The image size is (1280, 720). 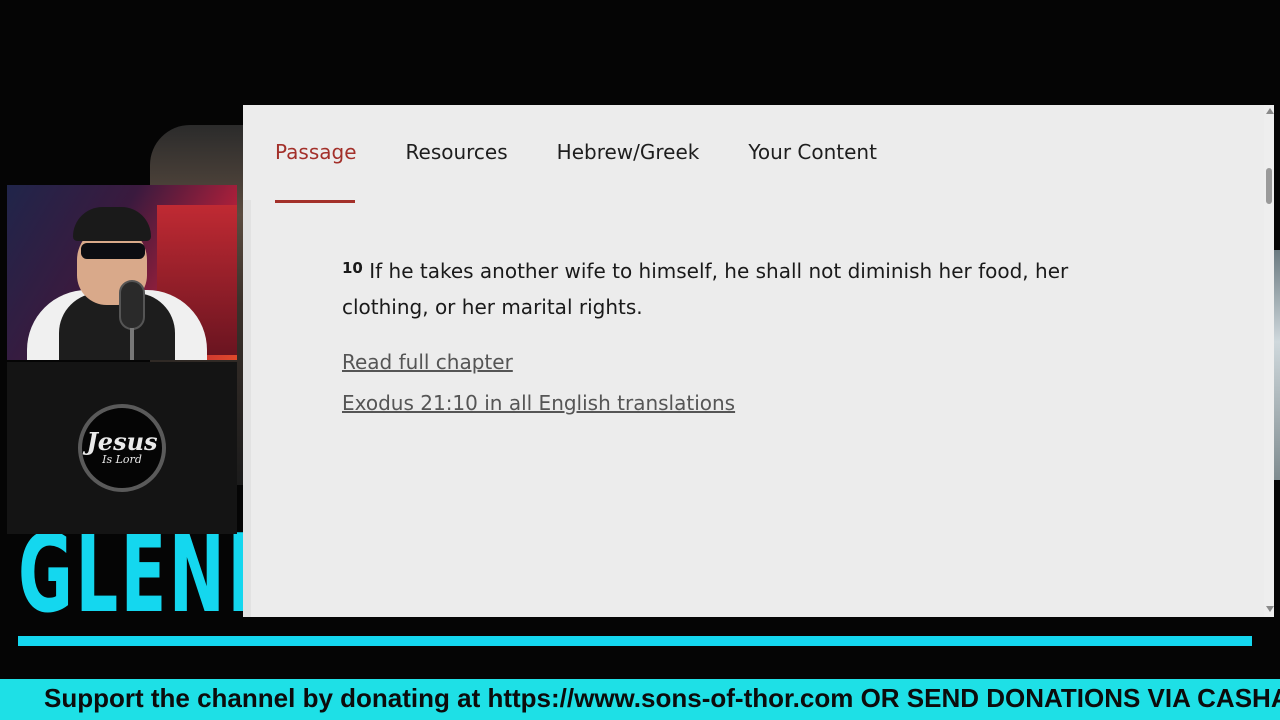 What do you see at coordinates (635, 641) in the screenshot?
I see `banner-divider` at bounding box center [635, 641].